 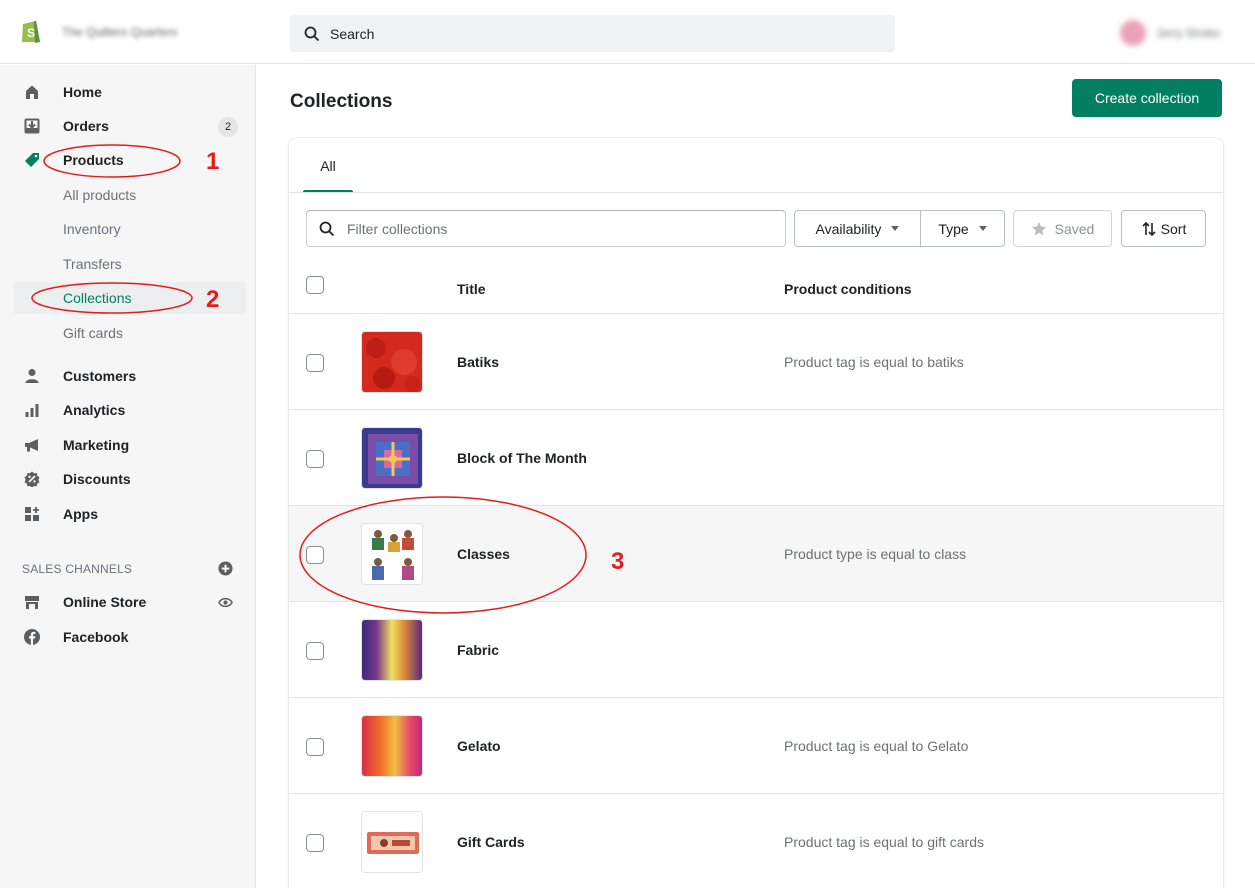 I want to click on table-row: Gelato Product tag is equal to Gelato, so click(x=756, y=746).